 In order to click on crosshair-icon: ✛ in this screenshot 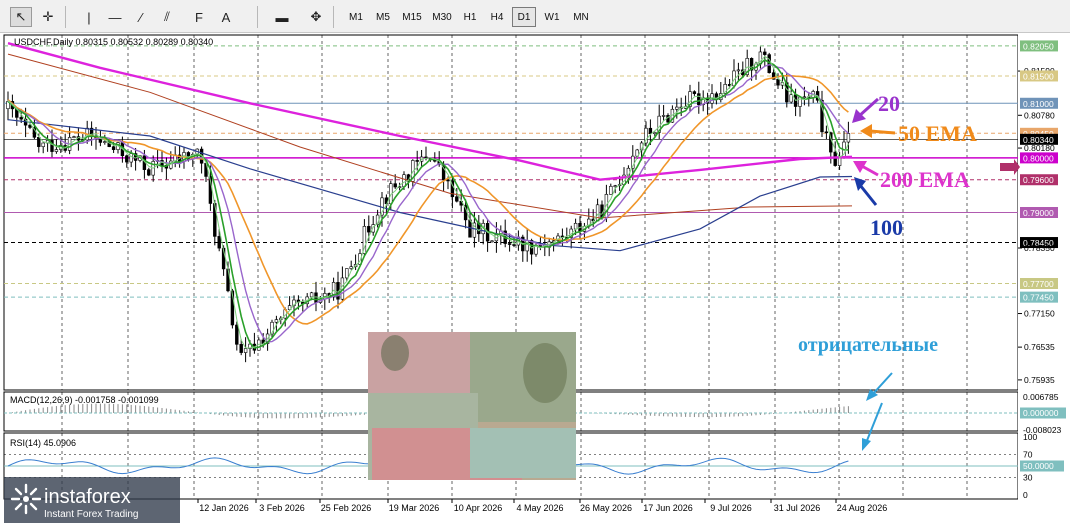, I will do `click(48, 16)`.